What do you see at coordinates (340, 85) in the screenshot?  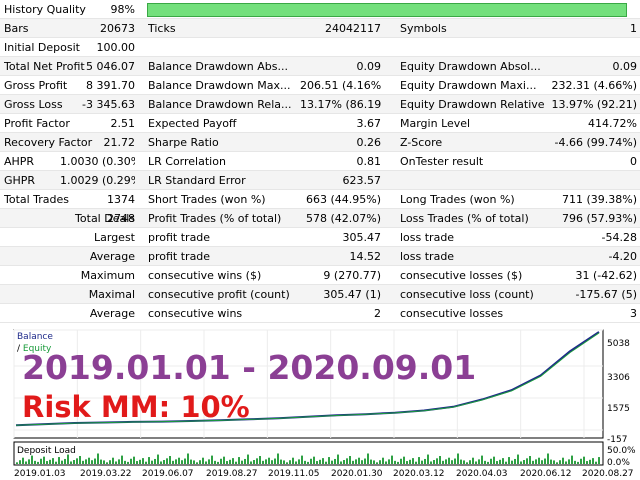 I see `report-value: 206.51 (4.16%)` at bounding box center [340, 85].